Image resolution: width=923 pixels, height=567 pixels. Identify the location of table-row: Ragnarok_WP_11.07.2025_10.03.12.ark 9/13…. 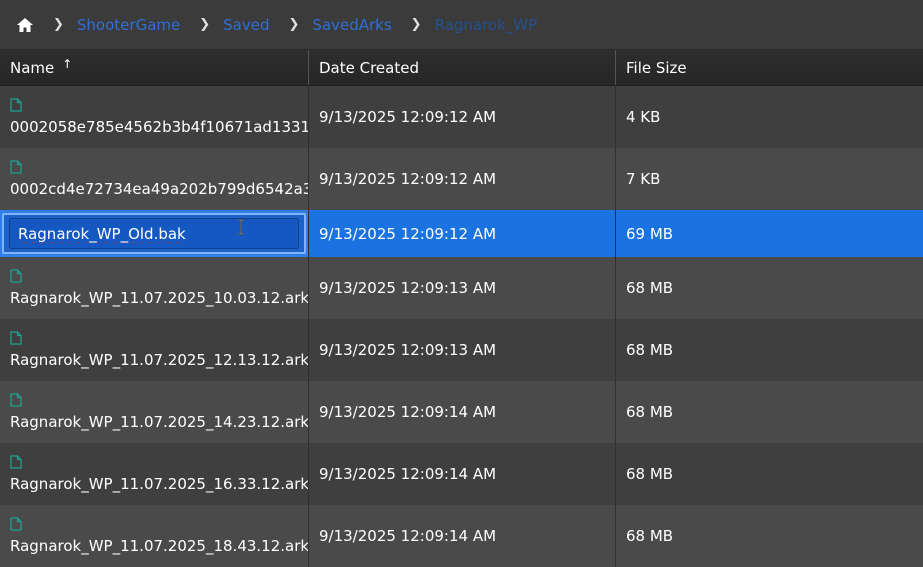
(461, 288).